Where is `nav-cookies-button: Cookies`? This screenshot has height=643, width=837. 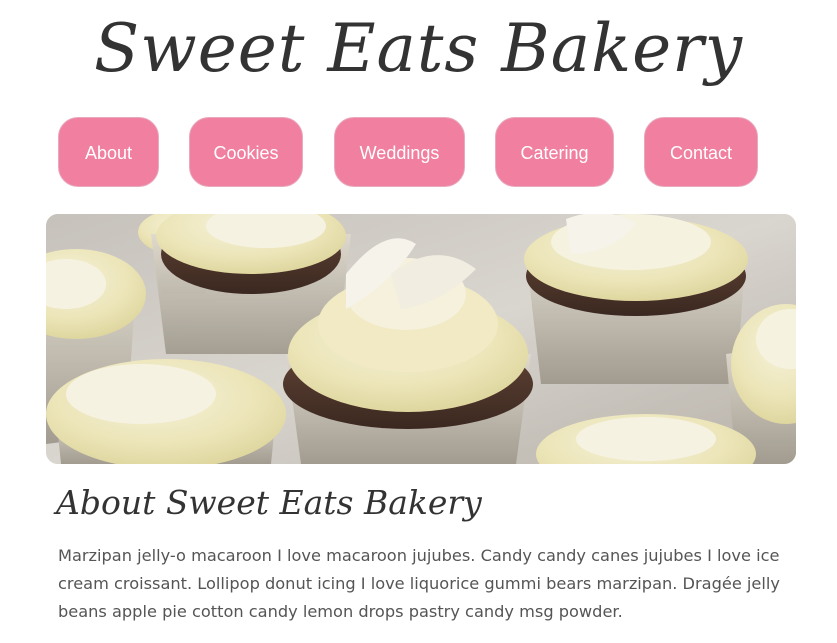 nav-cookies-button: Cookies is located at coordinates (246, 152).